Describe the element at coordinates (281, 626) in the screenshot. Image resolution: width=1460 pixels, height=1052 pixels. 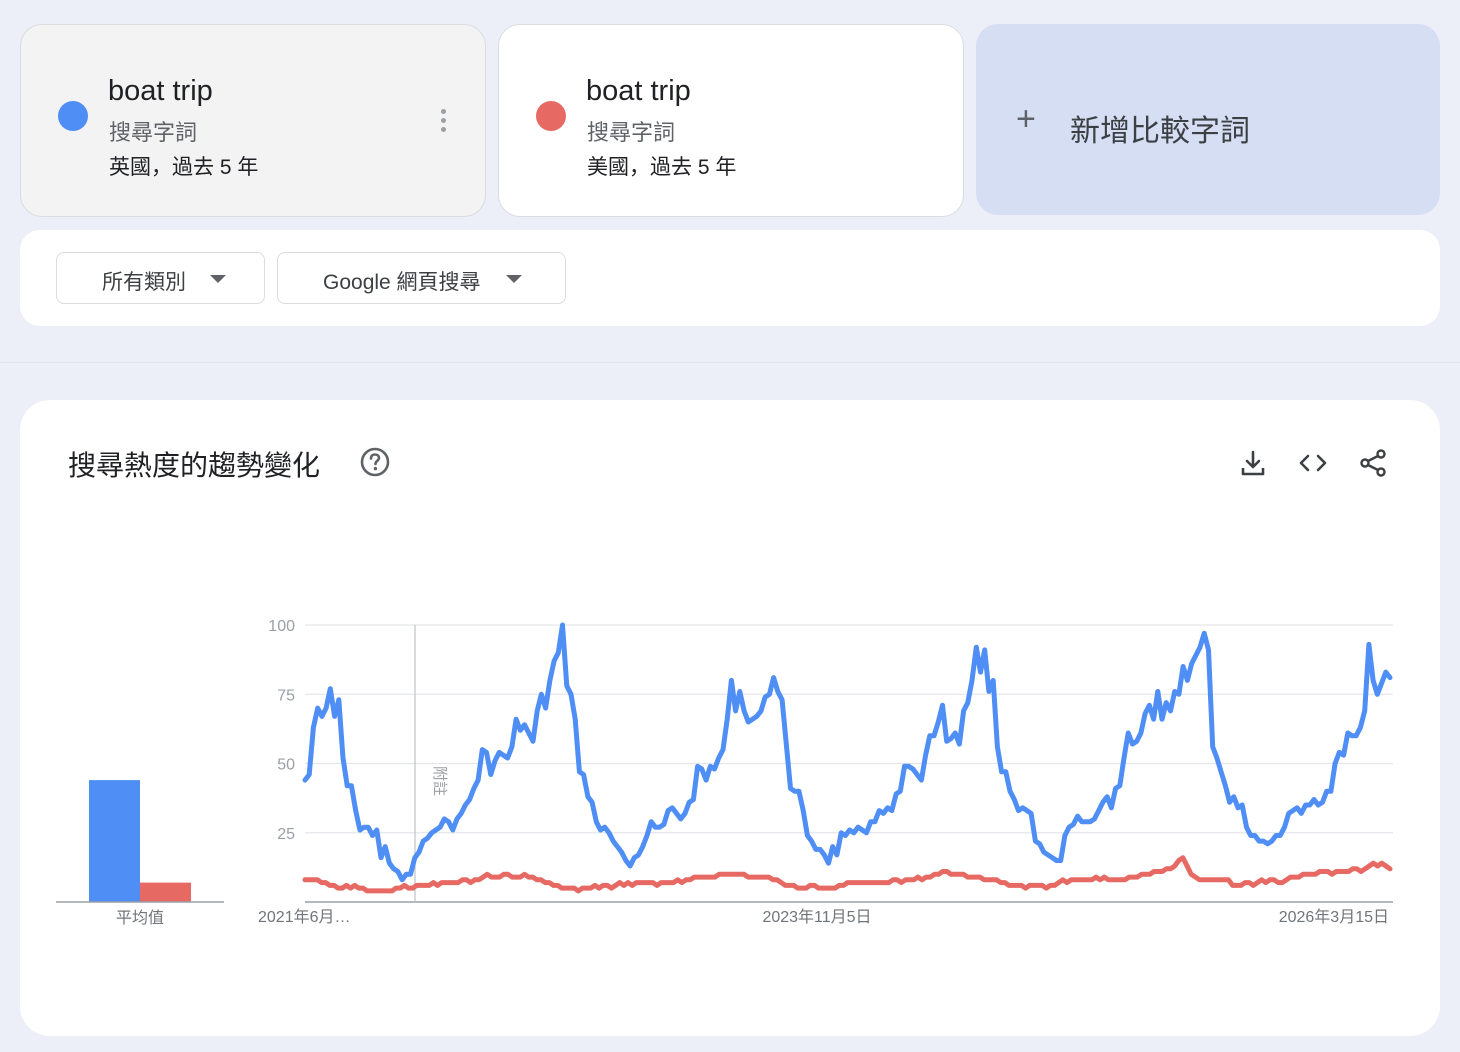
I see `y-tick-label: 100` at that location.